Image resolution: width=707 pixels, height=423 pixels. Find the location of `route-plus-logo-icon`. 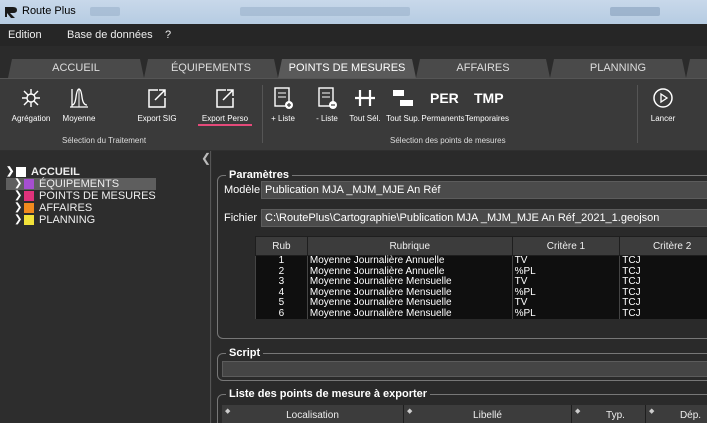

route-plus-logo-icon is located at coordinates (11, 12).